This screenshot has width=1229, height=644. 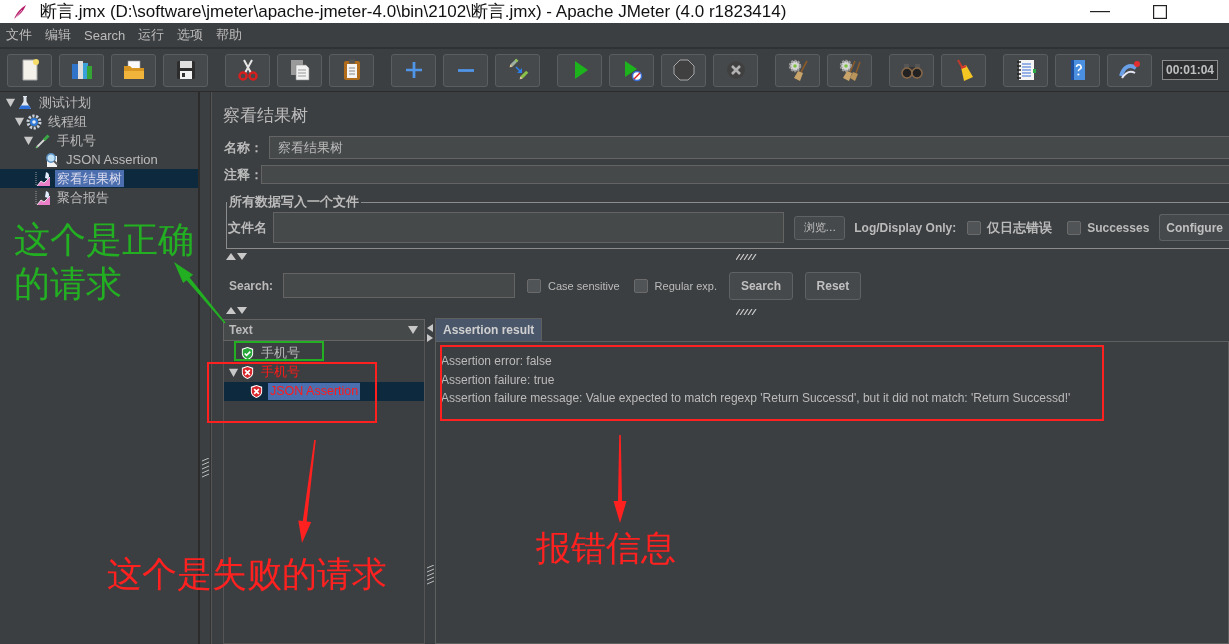 What do you see at coordinates (19, 35) in the screenshot?
I see `menu-item: 文件` at bounding box center [19, 35].